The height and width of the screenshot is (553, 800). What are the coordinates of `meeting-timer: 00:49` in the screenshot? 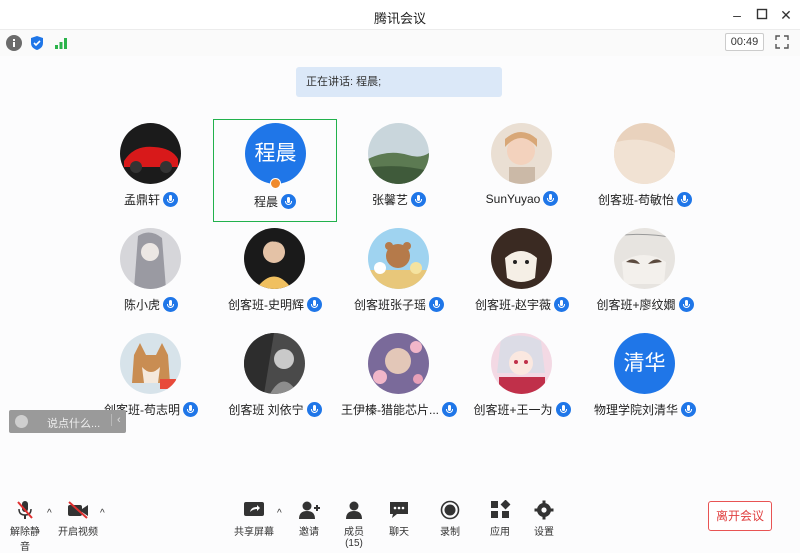 It's located at (744, 42).